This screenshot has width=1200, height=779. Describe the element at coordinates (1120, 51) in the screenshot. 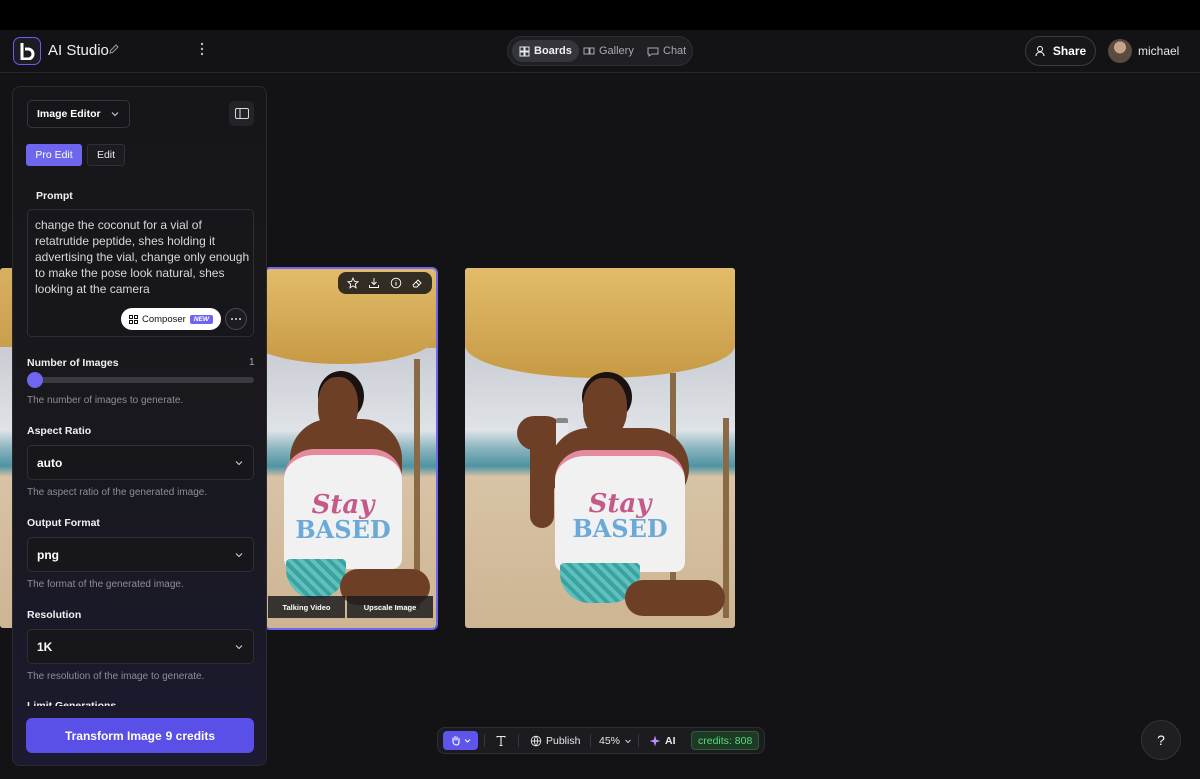

I see `avatar` at that location.